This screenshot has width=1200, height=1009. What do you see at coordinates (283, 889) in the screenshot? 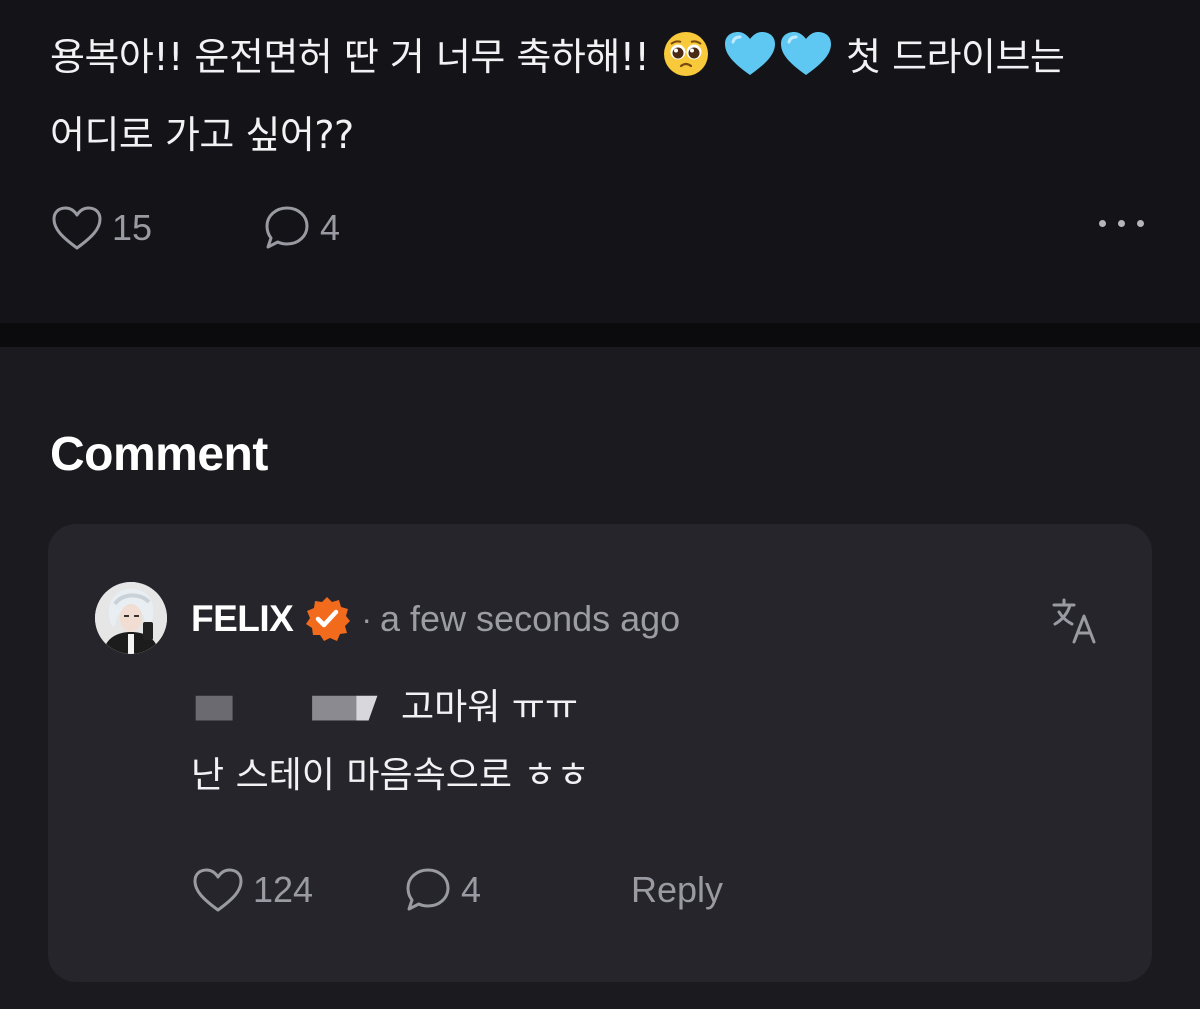
I see `comment-like-count: 124` at bounding box center [283, 889].